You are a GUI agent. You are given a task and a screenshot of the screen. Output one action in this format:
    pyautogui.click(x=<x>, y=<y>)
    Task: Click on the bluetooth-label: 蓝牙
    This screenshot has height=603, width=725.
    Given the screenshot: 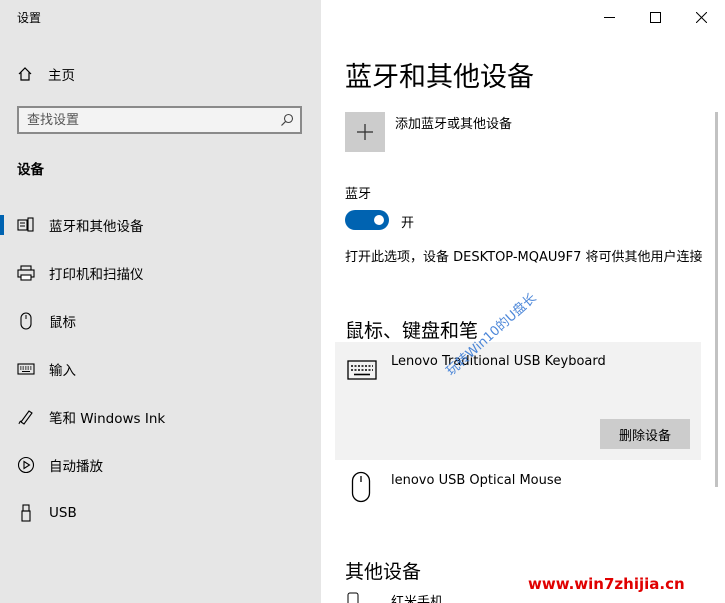 What is the action you would take?
    pyautogui.click(x=358, y=194)
    